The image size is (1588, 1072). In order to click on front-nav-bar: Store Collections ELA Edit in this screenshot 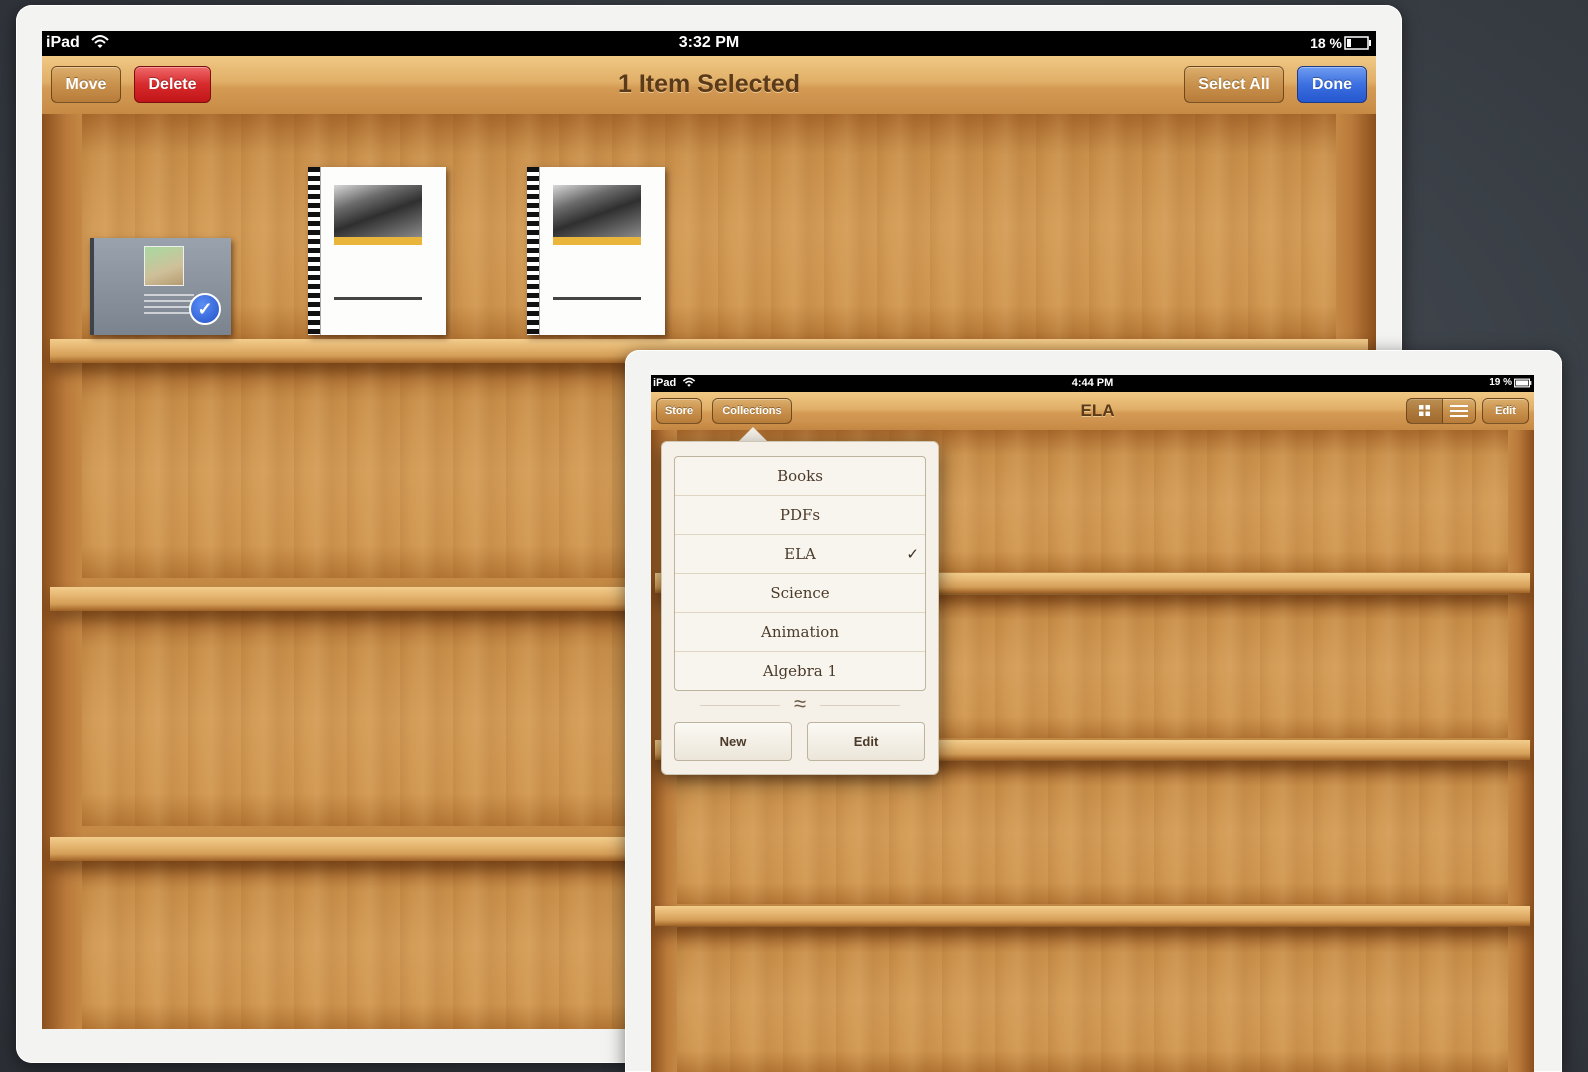, I will do `click(1092, 411)`.